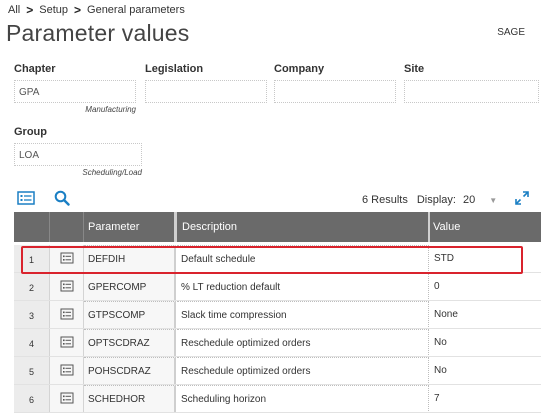  Describe the element at coordinates (303, 315) in the screenshot. I see `description-cell: Slack time compression` at that location.